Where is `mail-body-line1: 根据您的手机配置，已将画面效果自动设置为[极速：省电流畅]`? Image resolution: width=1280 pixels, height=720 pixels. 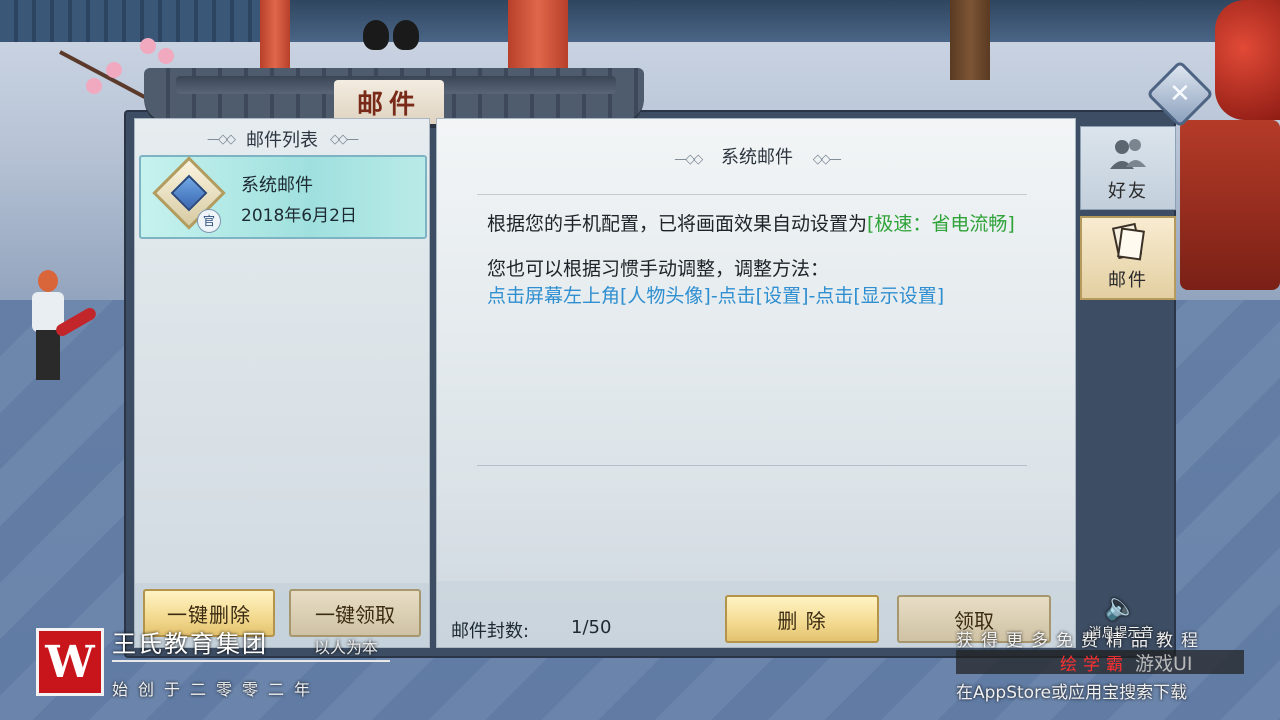 mail-body-line1: 根据您的手机配置，已将画面效果自动设置为[极速：省电流畅] is located at coordinates (767, 224).